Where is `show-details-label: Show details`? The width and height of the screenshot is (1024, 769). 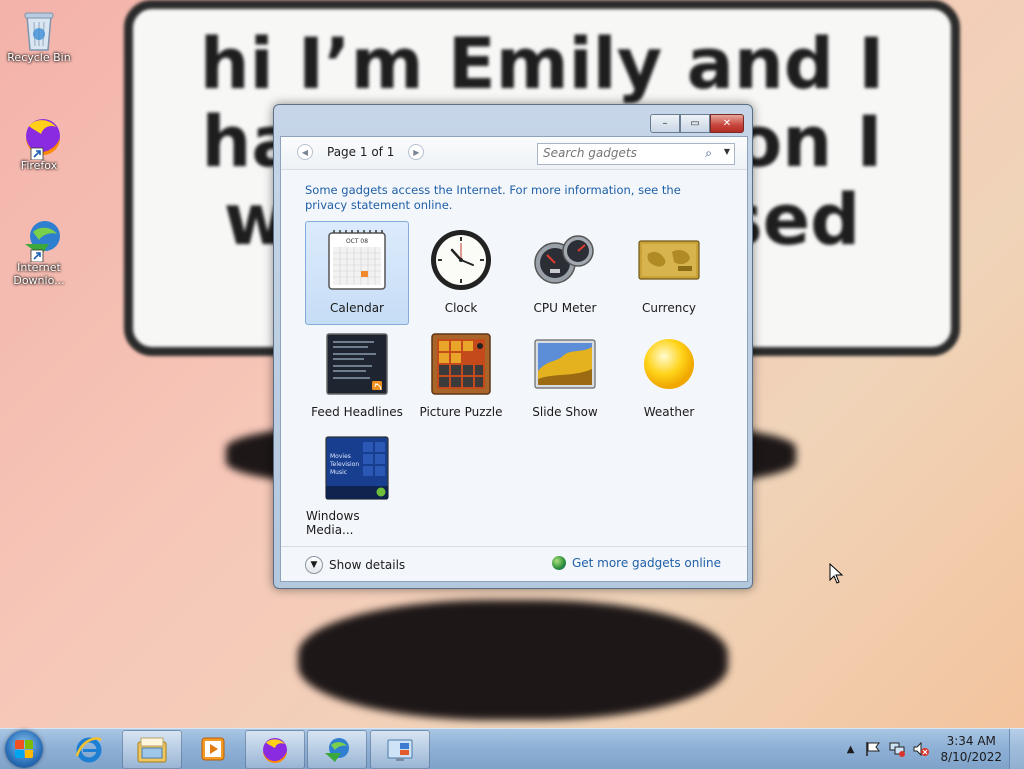
show-details-label: Show details is located at coordinates (367, 565).